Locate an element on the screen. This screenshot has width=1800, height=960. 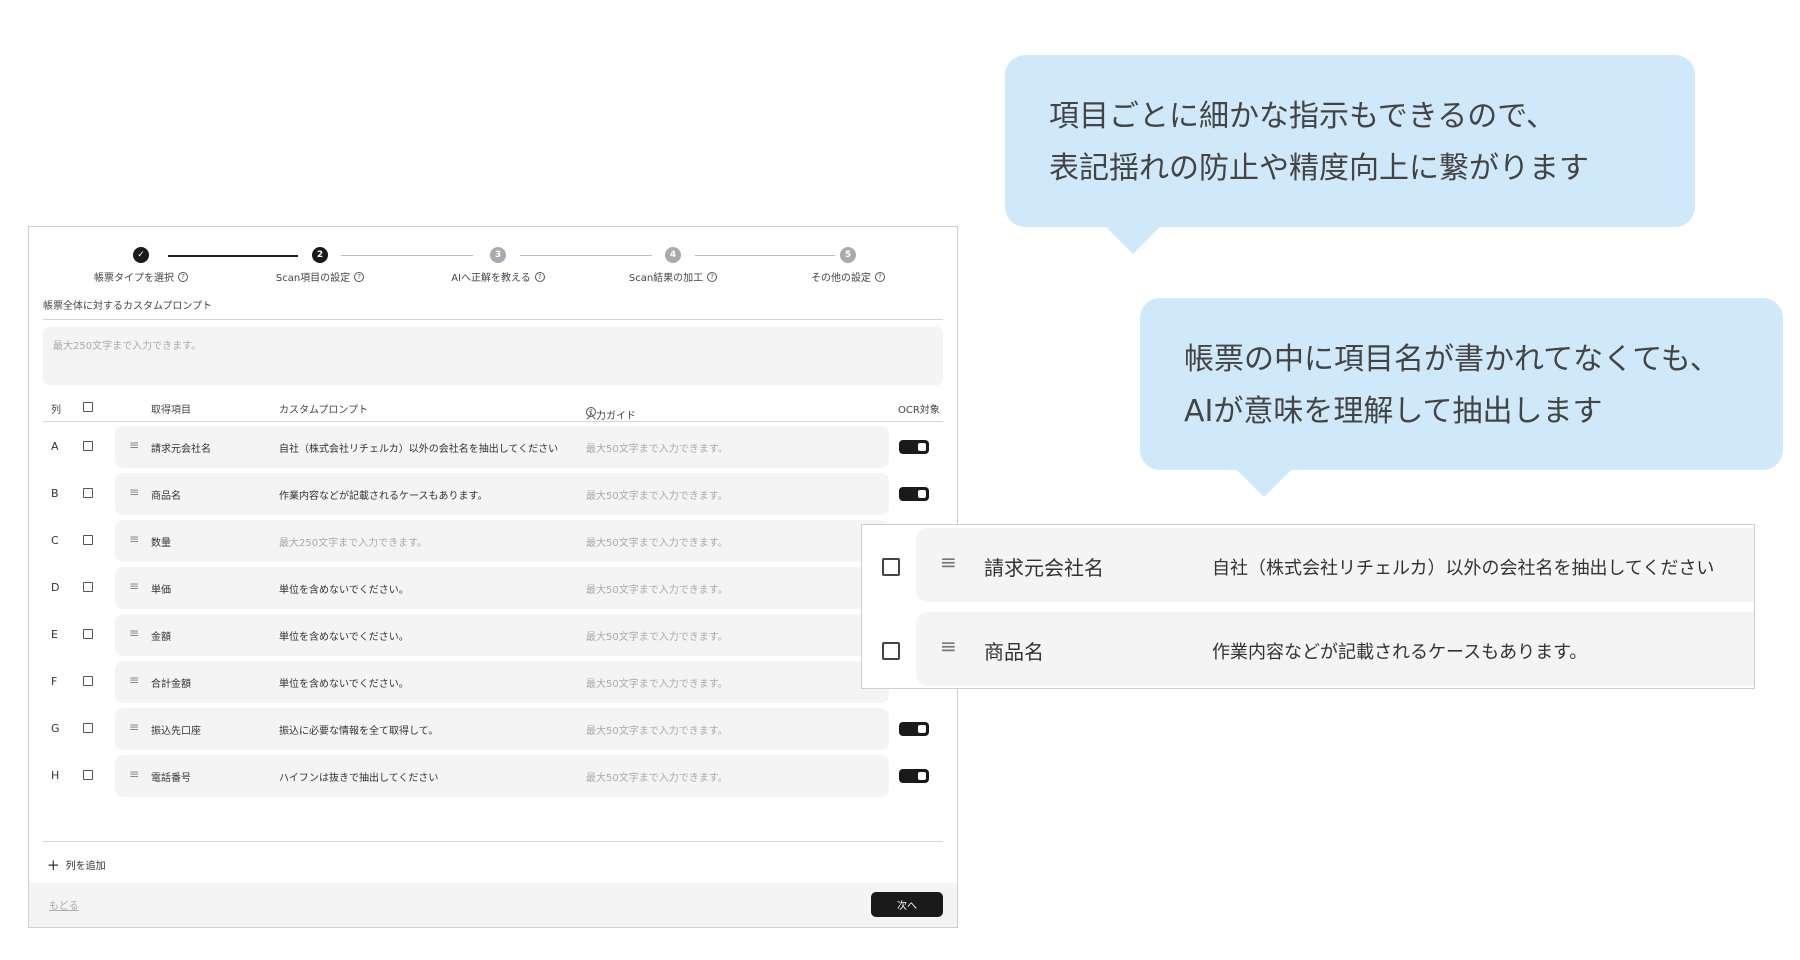
global-prompt-textarea: 最大250文字まで入力できます。 is located at coordinates (493, 356).